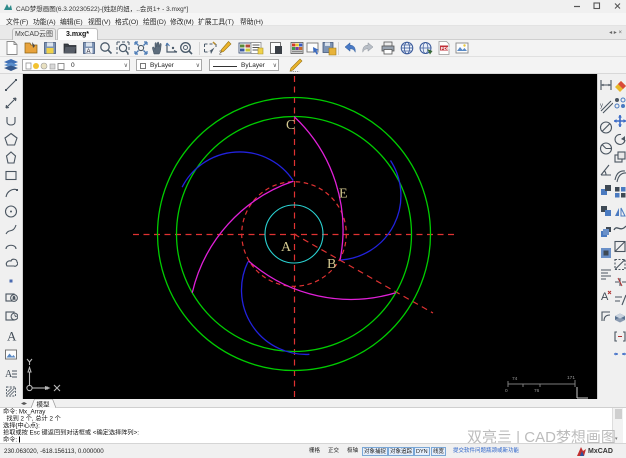  What do you see at coordinates (343, 194) in the screenshot?
I see `svg-text: E` at bounding box center [343, 194].